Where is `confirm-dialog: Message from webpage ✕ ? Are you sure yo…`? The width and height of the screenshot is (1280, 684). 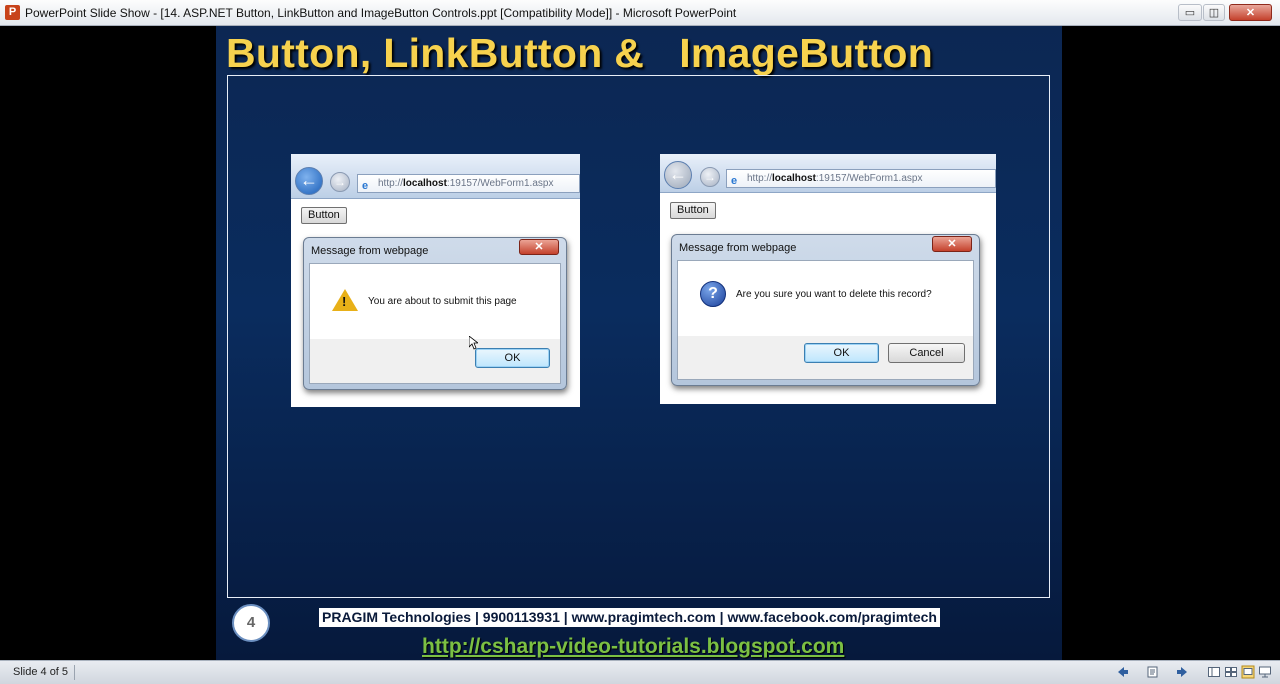
confirm-dialog: Message from webpage ✕ ? Are you sure yo… is located at coordinates (825, 310).